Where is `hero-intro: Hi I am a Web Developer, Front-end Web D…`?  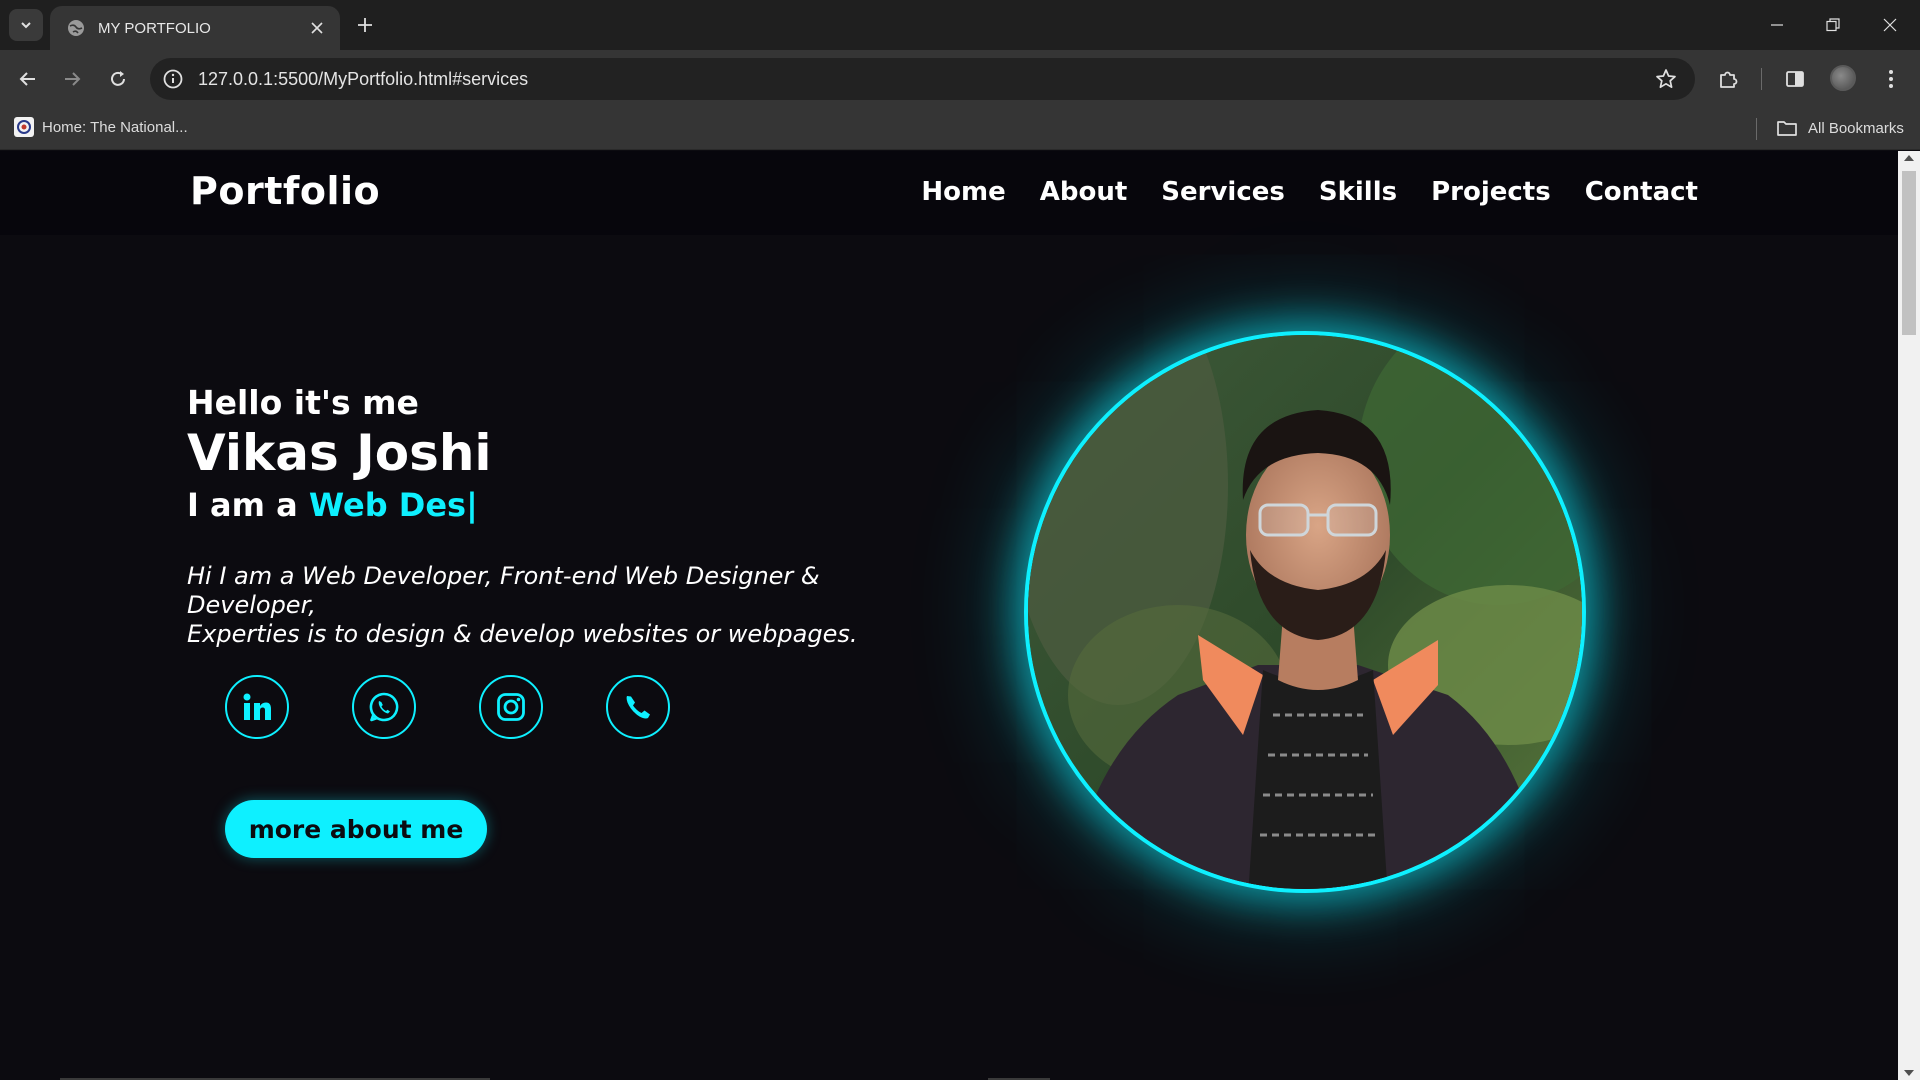
hero-intro: Hi I am a Web Developer, Front-end Web D… is located at coordinates (567, 605).